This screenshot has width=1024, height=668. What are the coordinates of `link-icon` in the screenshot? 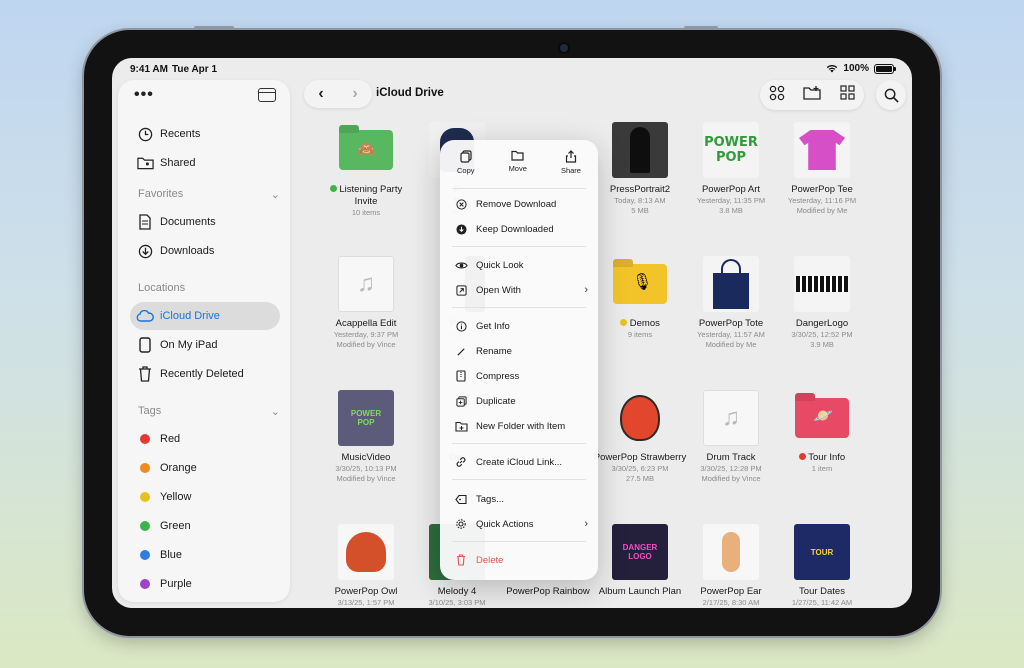 It's located at (461, 462).